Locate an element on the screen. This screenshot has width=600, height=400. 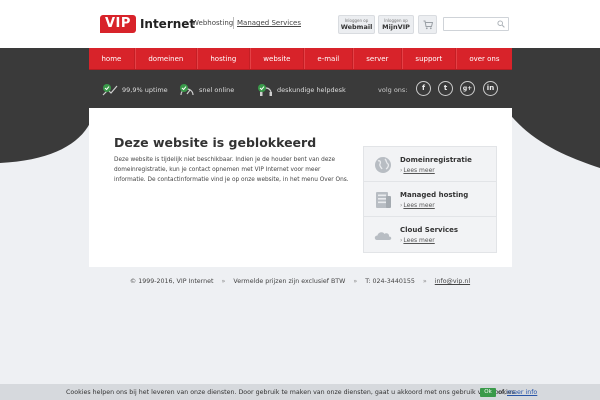
usp-uptime: 99,9% uptime is located at coordinates (135, 90).